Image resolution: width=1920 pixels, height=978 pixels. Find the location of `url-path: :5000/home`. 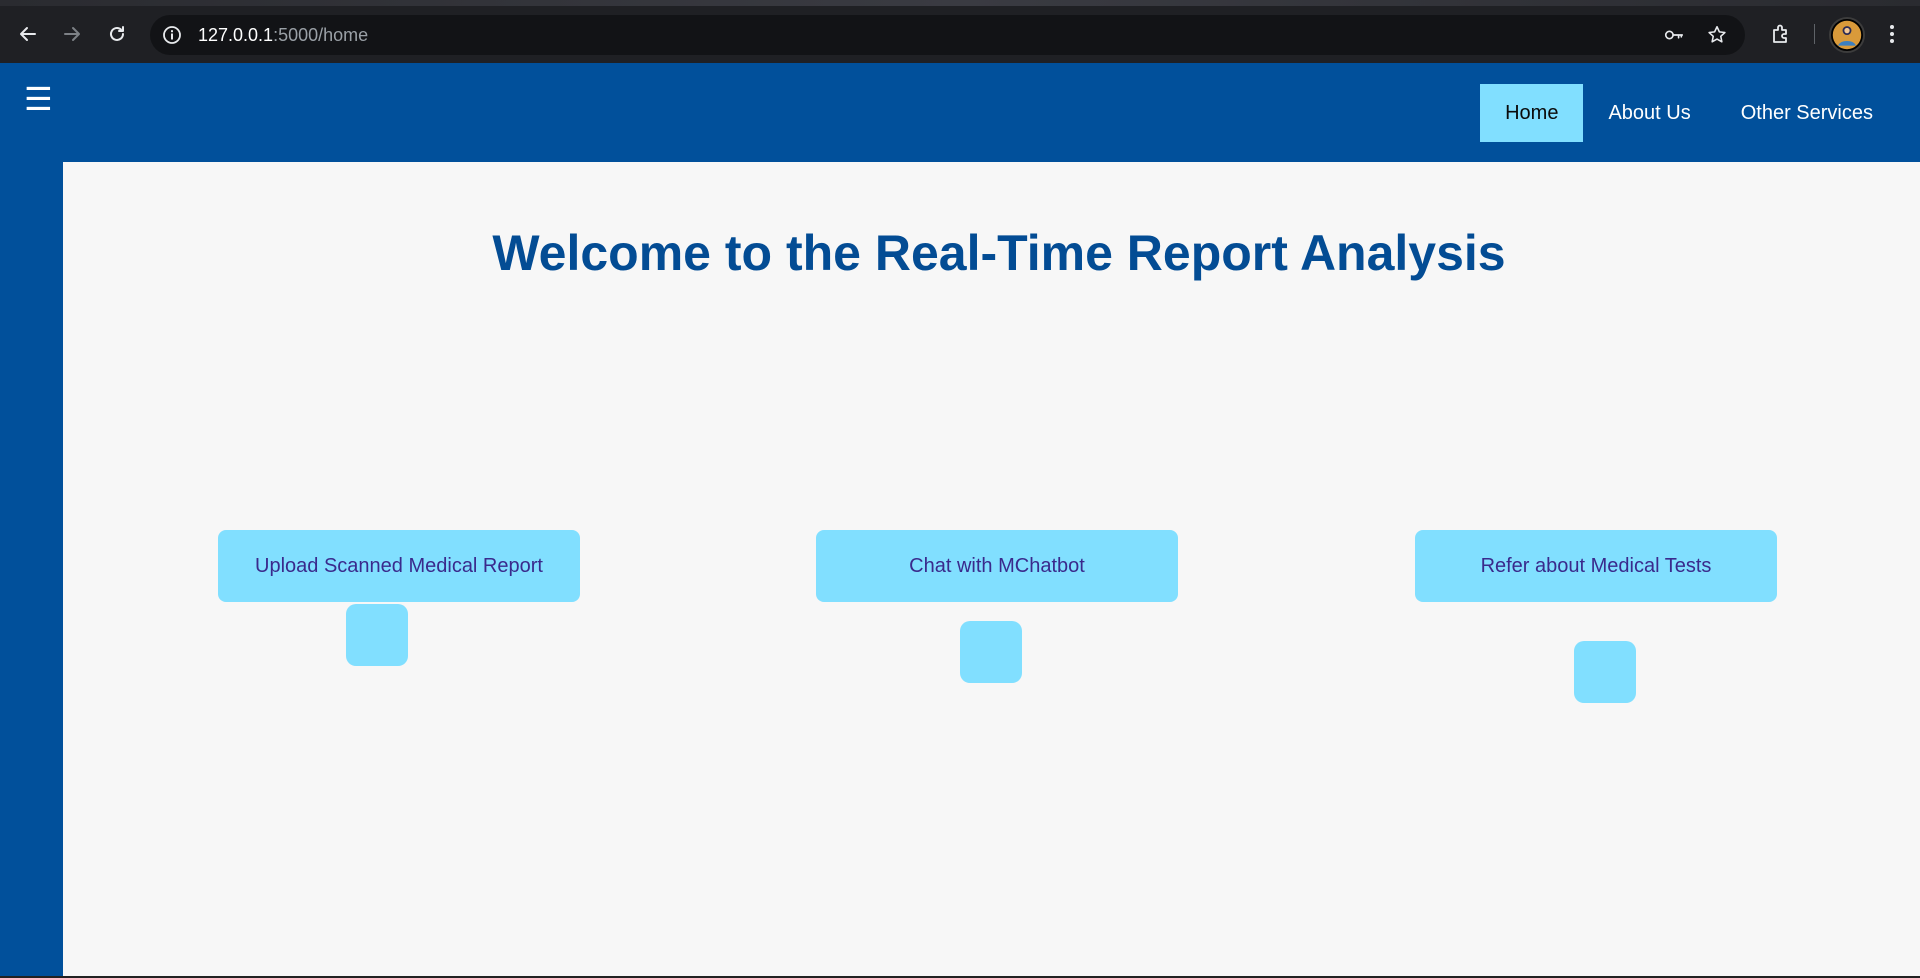

url-path: :5000/home is located at coordinates (321, 34).